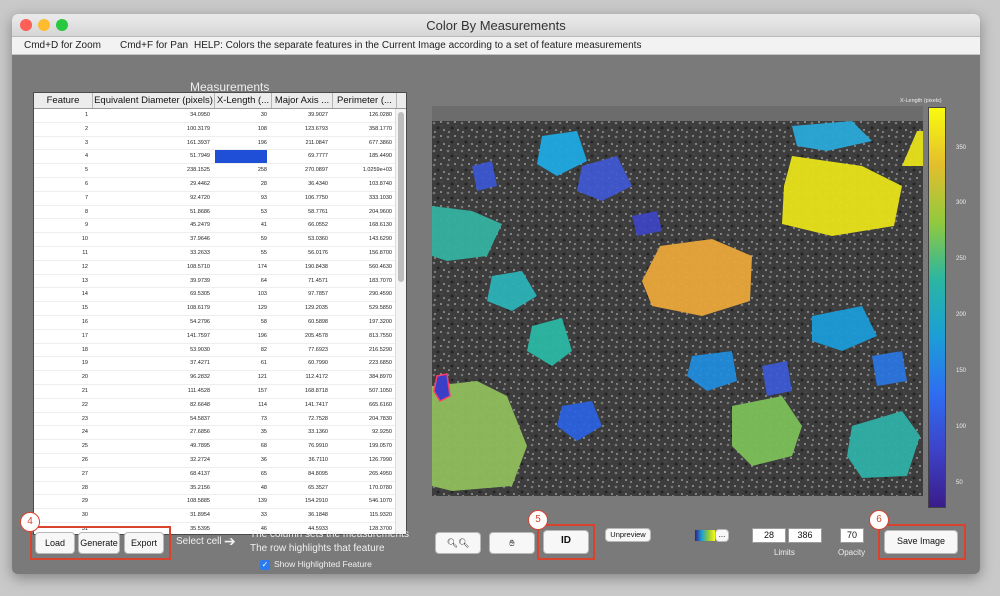 Image resolution: width=1000 pixels, height=596 pixels. What do you see at coordinates (61, 377) in the screenshot?
I see `table-cell: 20` at bounding box center [61, 377].